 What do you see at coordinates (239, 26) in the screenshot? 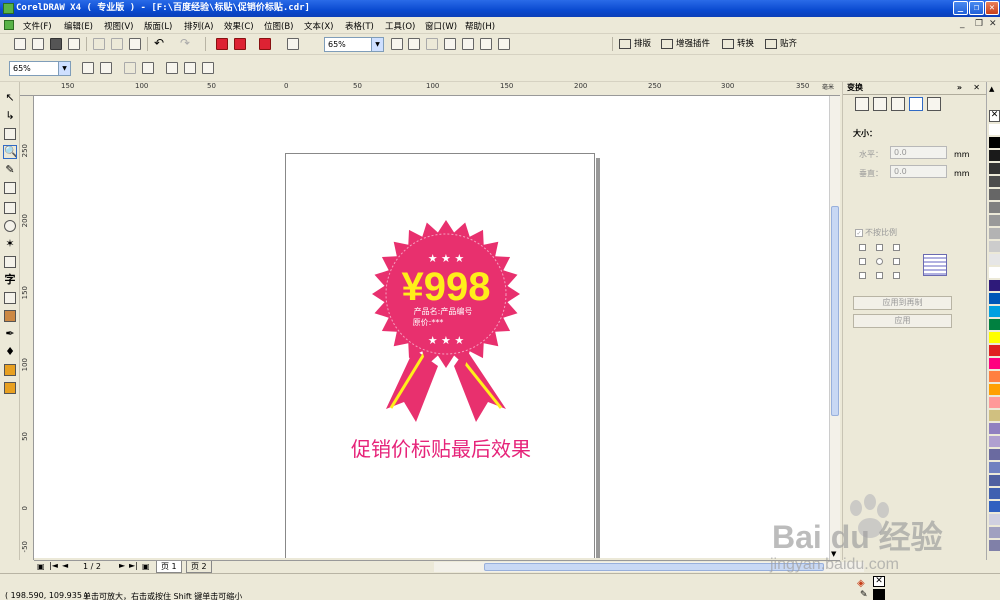
I see `menu-effects: 效果(C)` at bounding box center [239, 26].